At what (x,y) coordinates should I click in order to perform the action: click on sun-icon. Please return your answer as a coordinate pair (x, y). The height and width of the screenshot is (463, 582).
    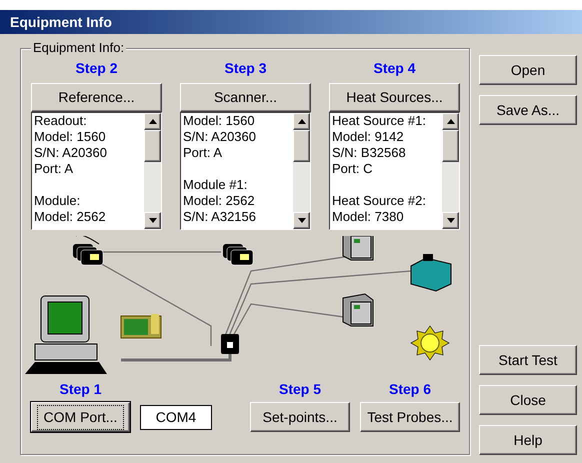
    Looking at the image, I should click on (430, 343).